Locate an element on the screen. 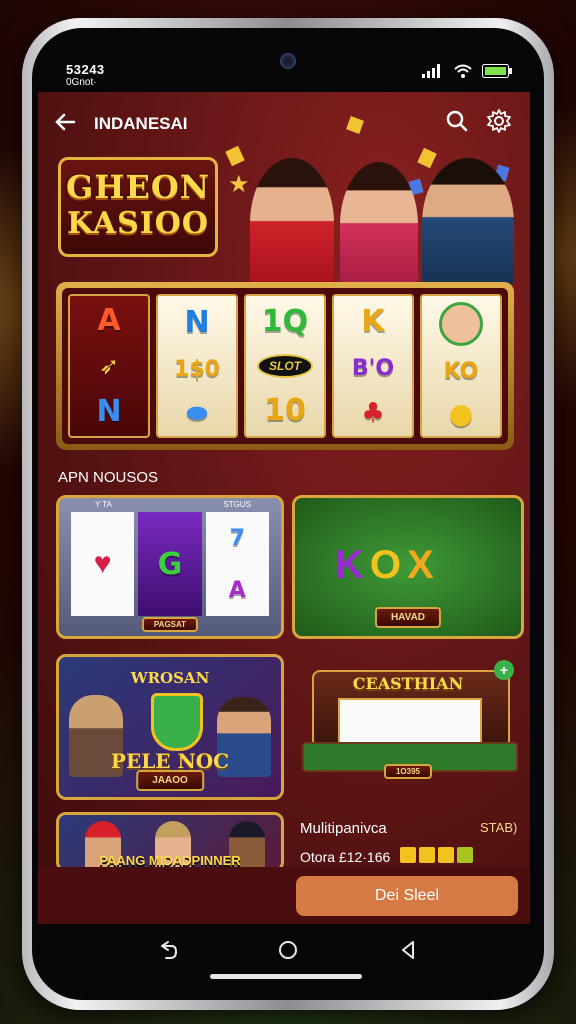  plus-icon: + is located at coordinates (504, 670).